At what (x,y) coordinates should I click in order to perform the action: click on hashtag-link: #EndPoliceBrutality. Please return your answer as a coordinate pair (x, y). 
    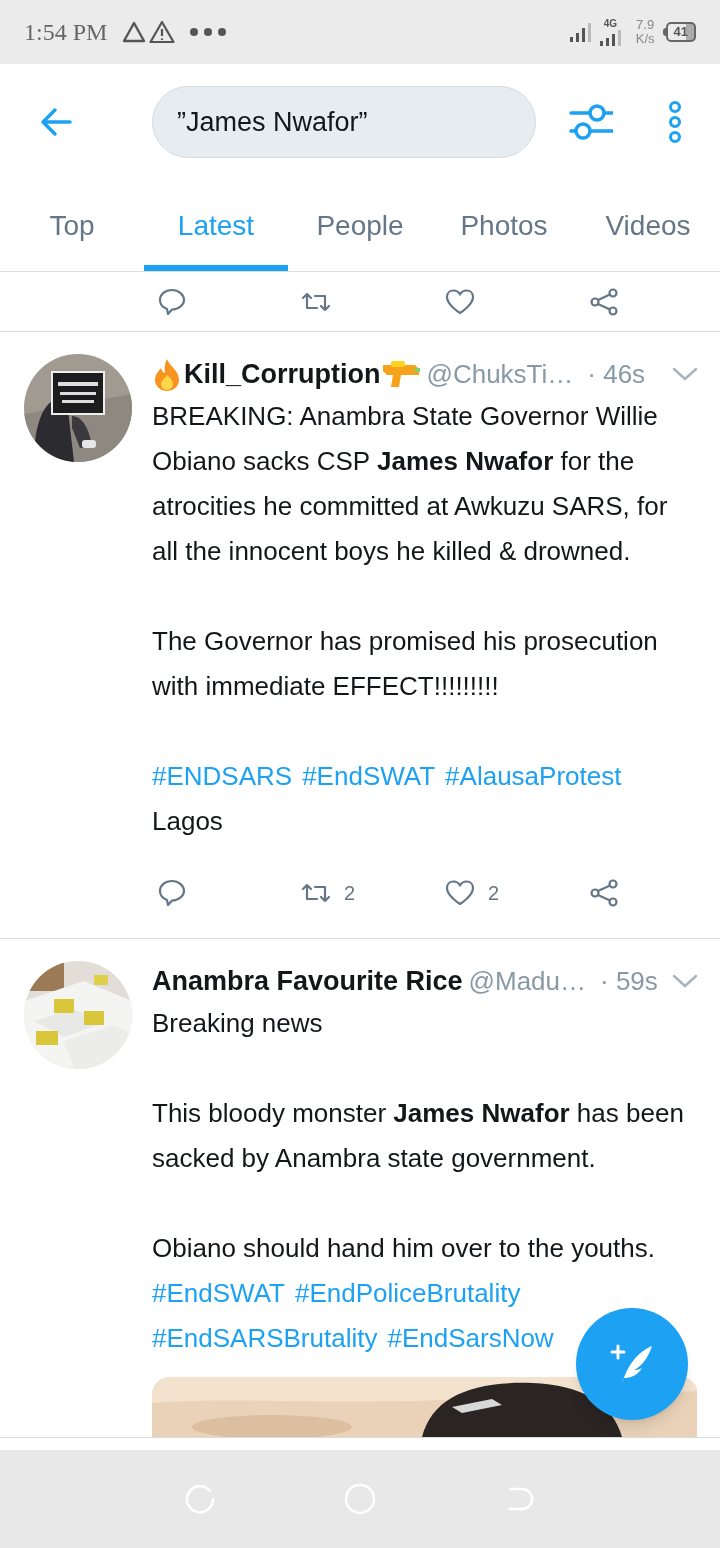
    Looking at the image, I should click on (407, 1293).